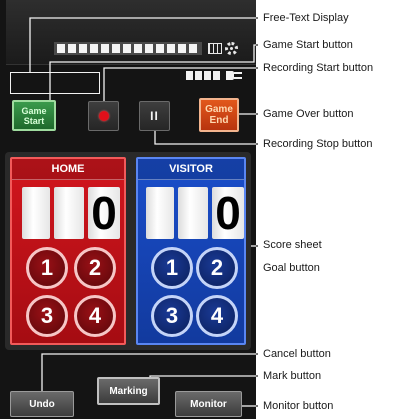 The image size is (410, 419). Describe the element at coordinates (292, 245) in the screenshot. I see `callout-score-sheet: Score sheet` at that location.